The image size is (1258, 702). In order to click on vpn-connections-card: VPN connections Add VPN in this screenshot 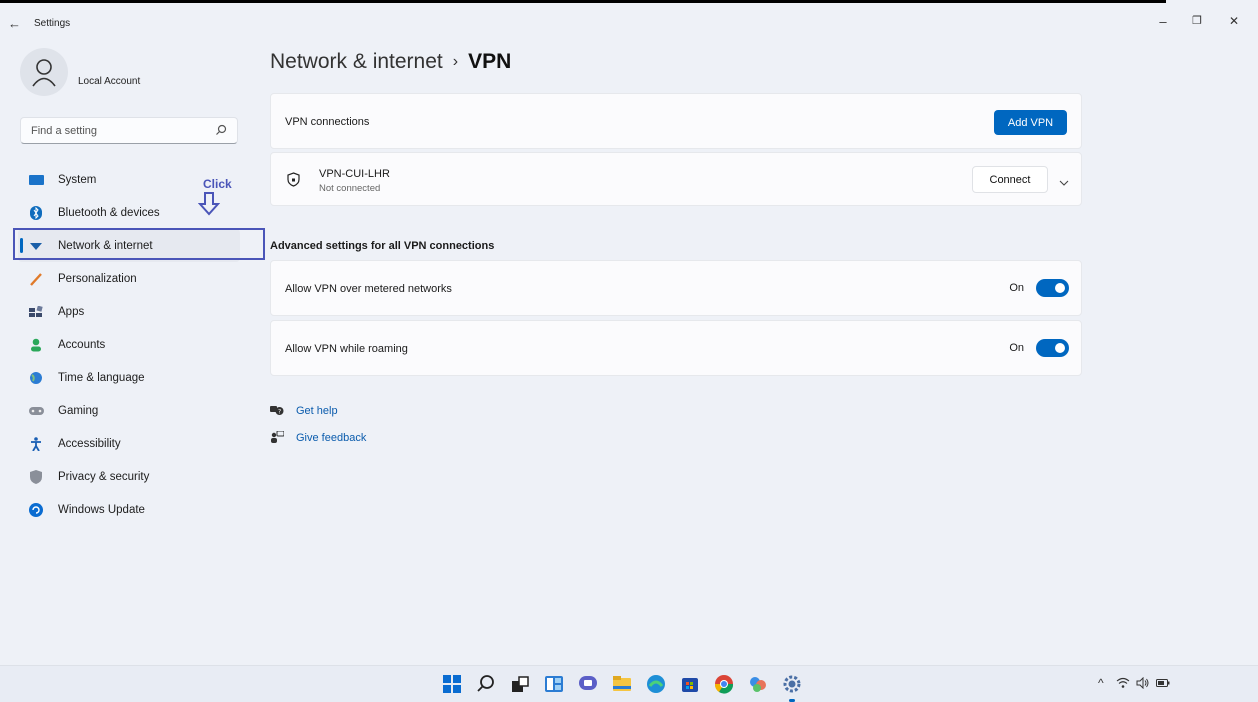, I will do `click(676, 121)`.